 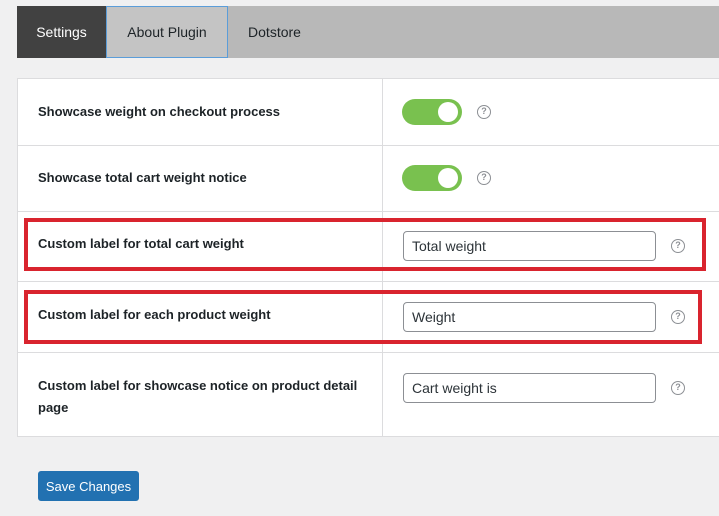 I want to click on save-changes-button: Save Changes, so click(x=88, y=486).